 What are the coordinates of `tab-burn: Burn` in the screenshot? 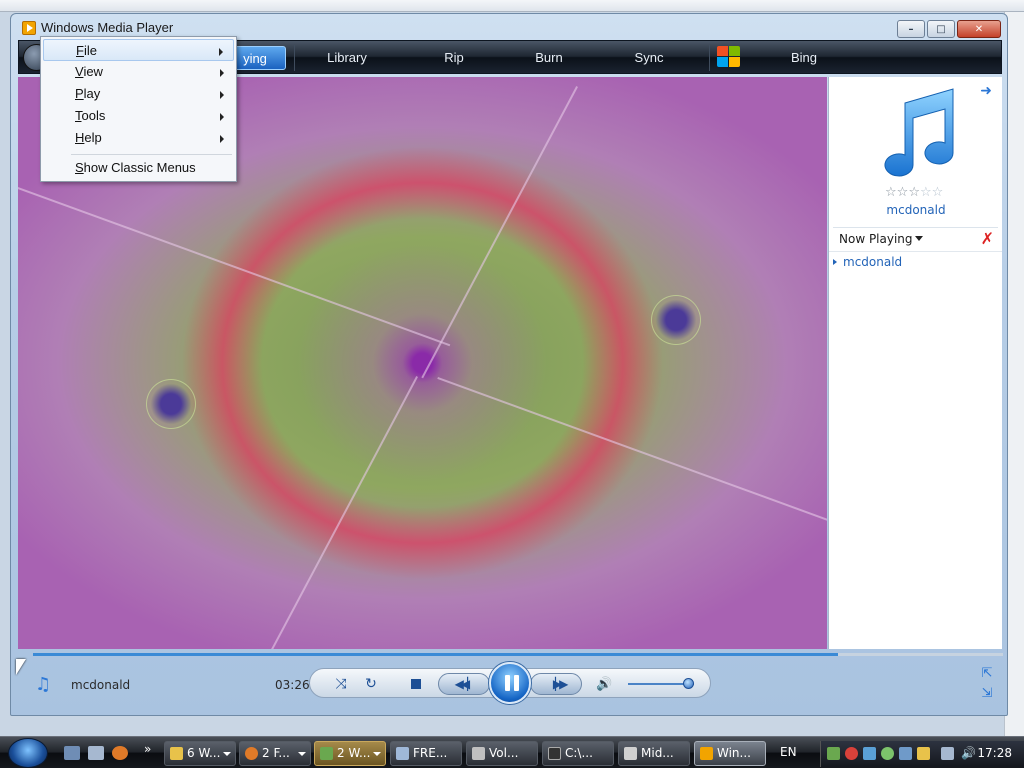 It's located at (549, 58).